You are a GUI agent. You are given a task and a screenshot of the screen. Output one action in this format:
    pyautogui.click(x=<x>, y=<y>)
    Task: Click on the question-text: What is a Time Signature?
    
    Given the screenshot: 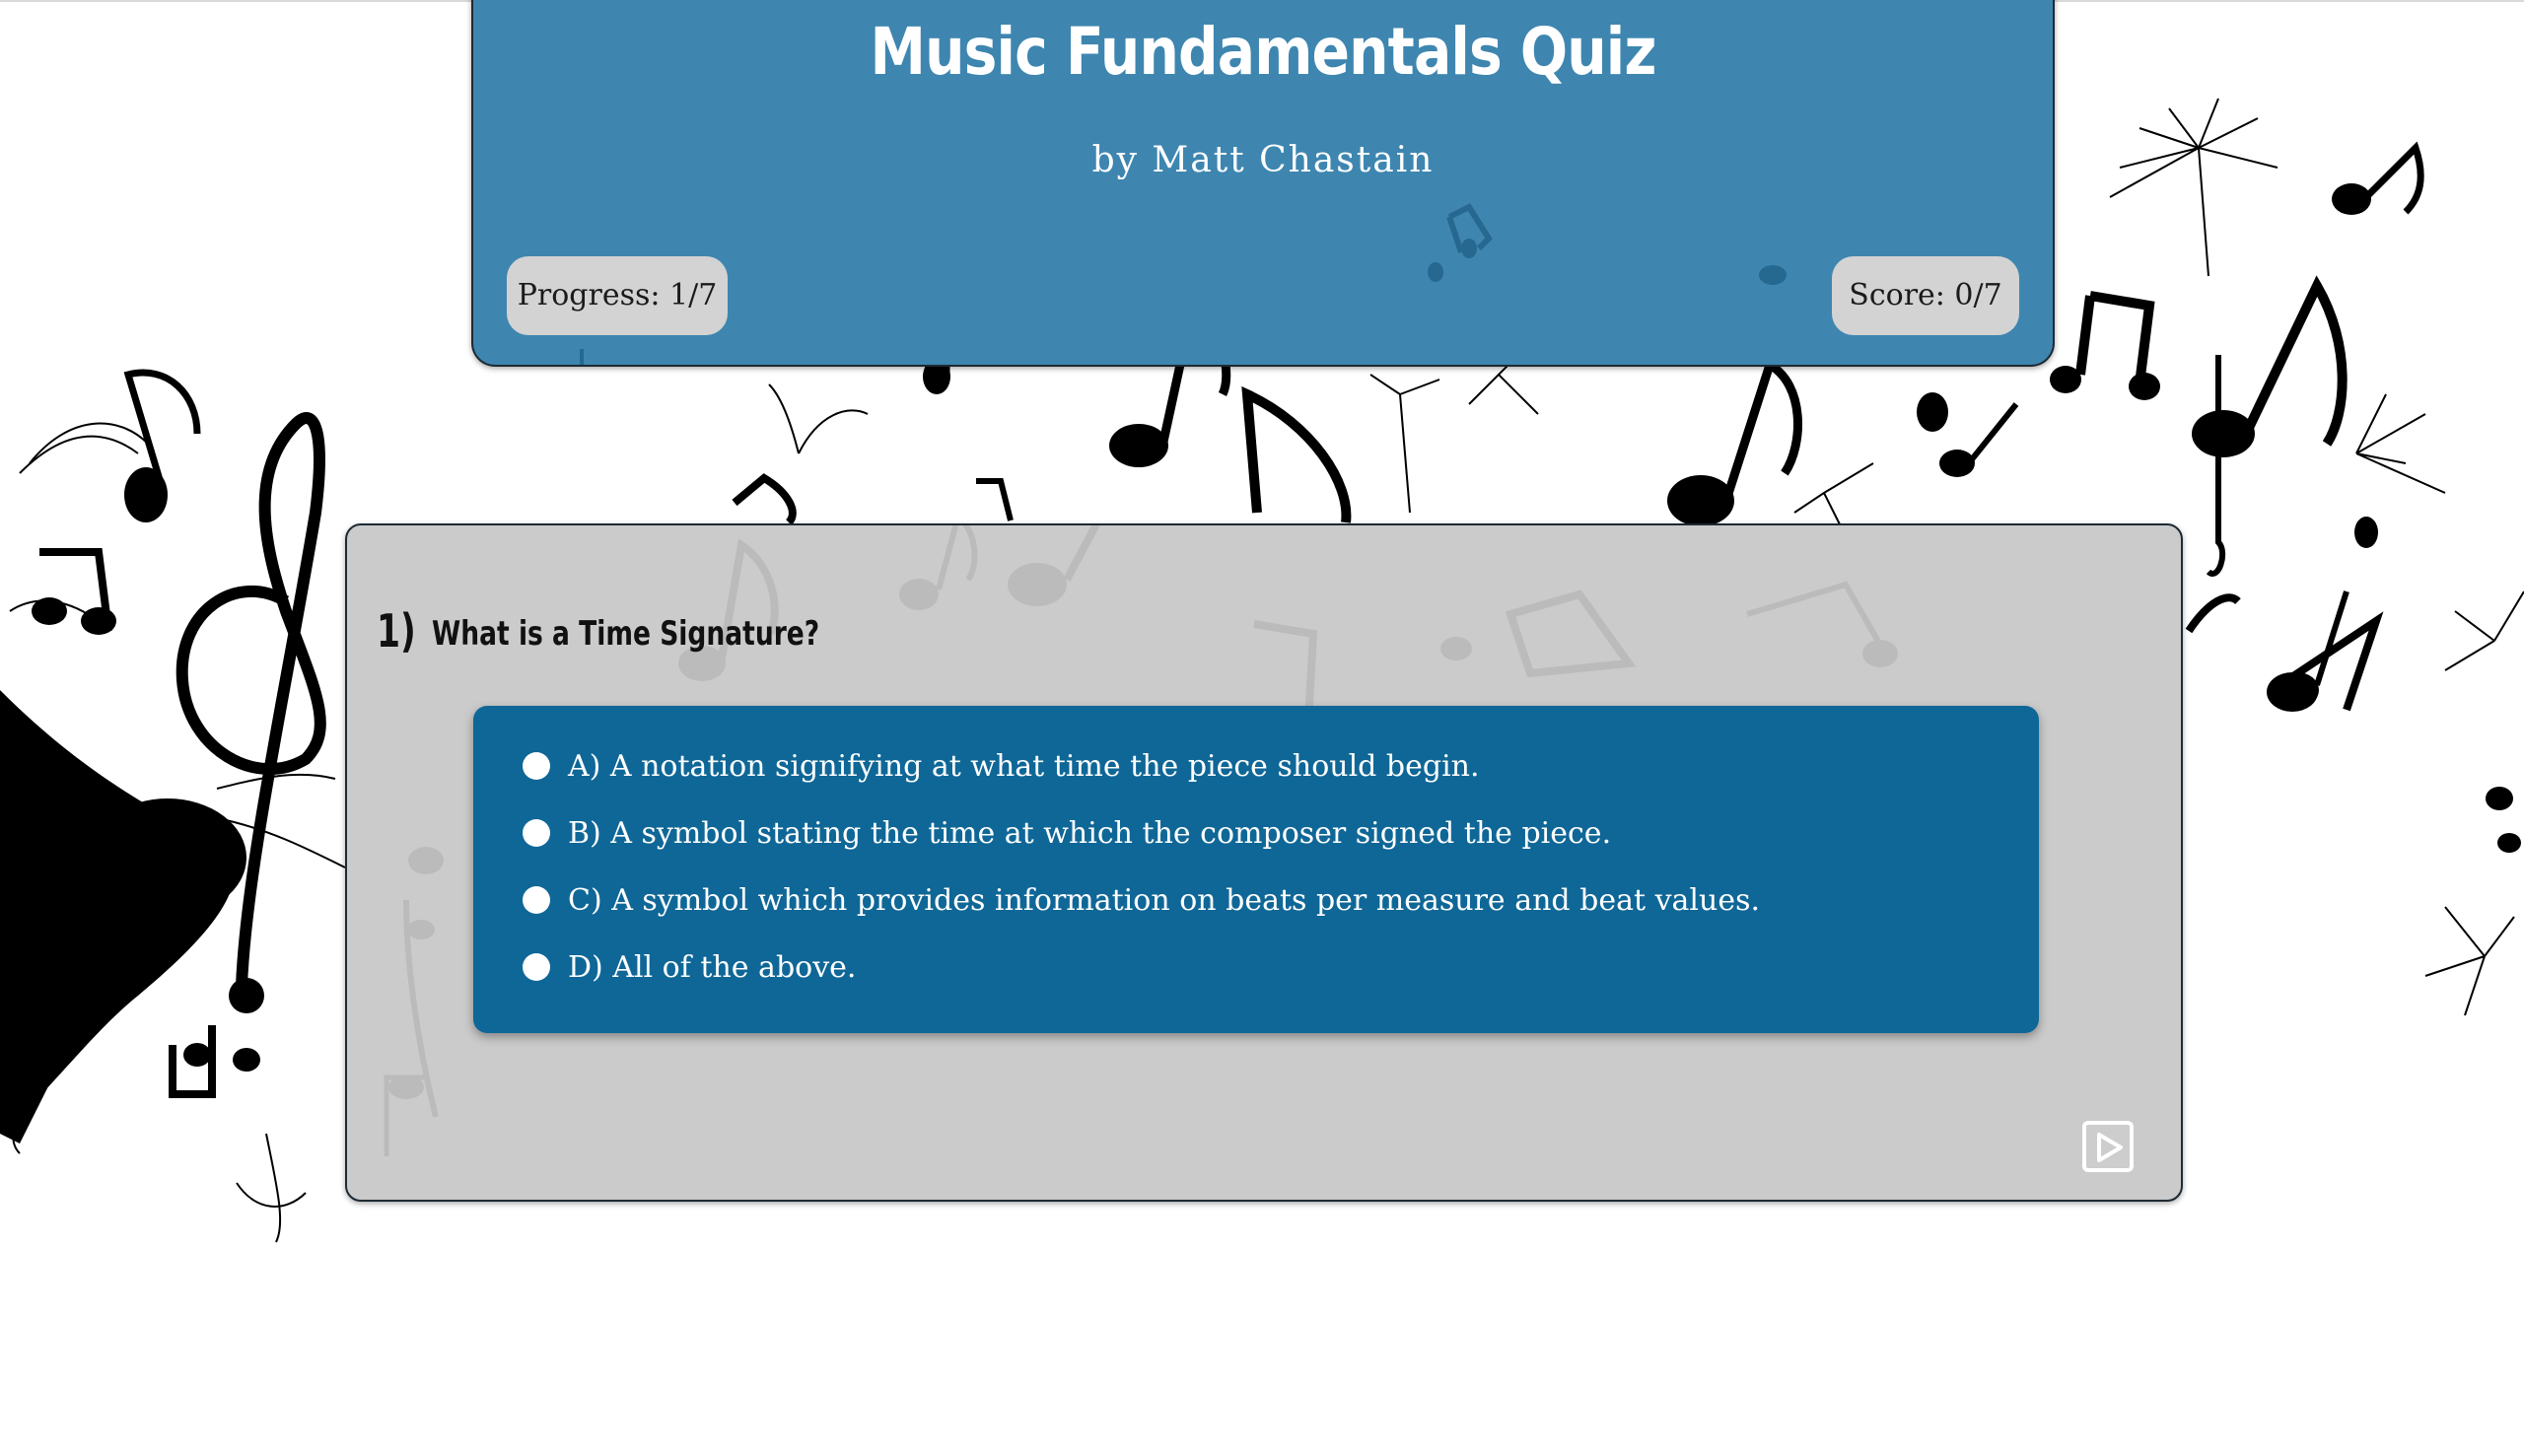 What is the action you would take?
    pyautogui.click(x=626, y=634)
    